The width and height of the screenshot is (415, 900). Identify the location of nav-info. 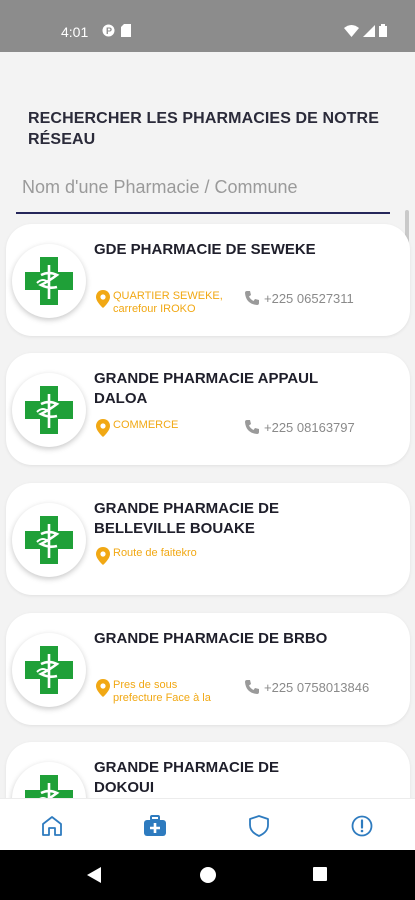
(362, 826).